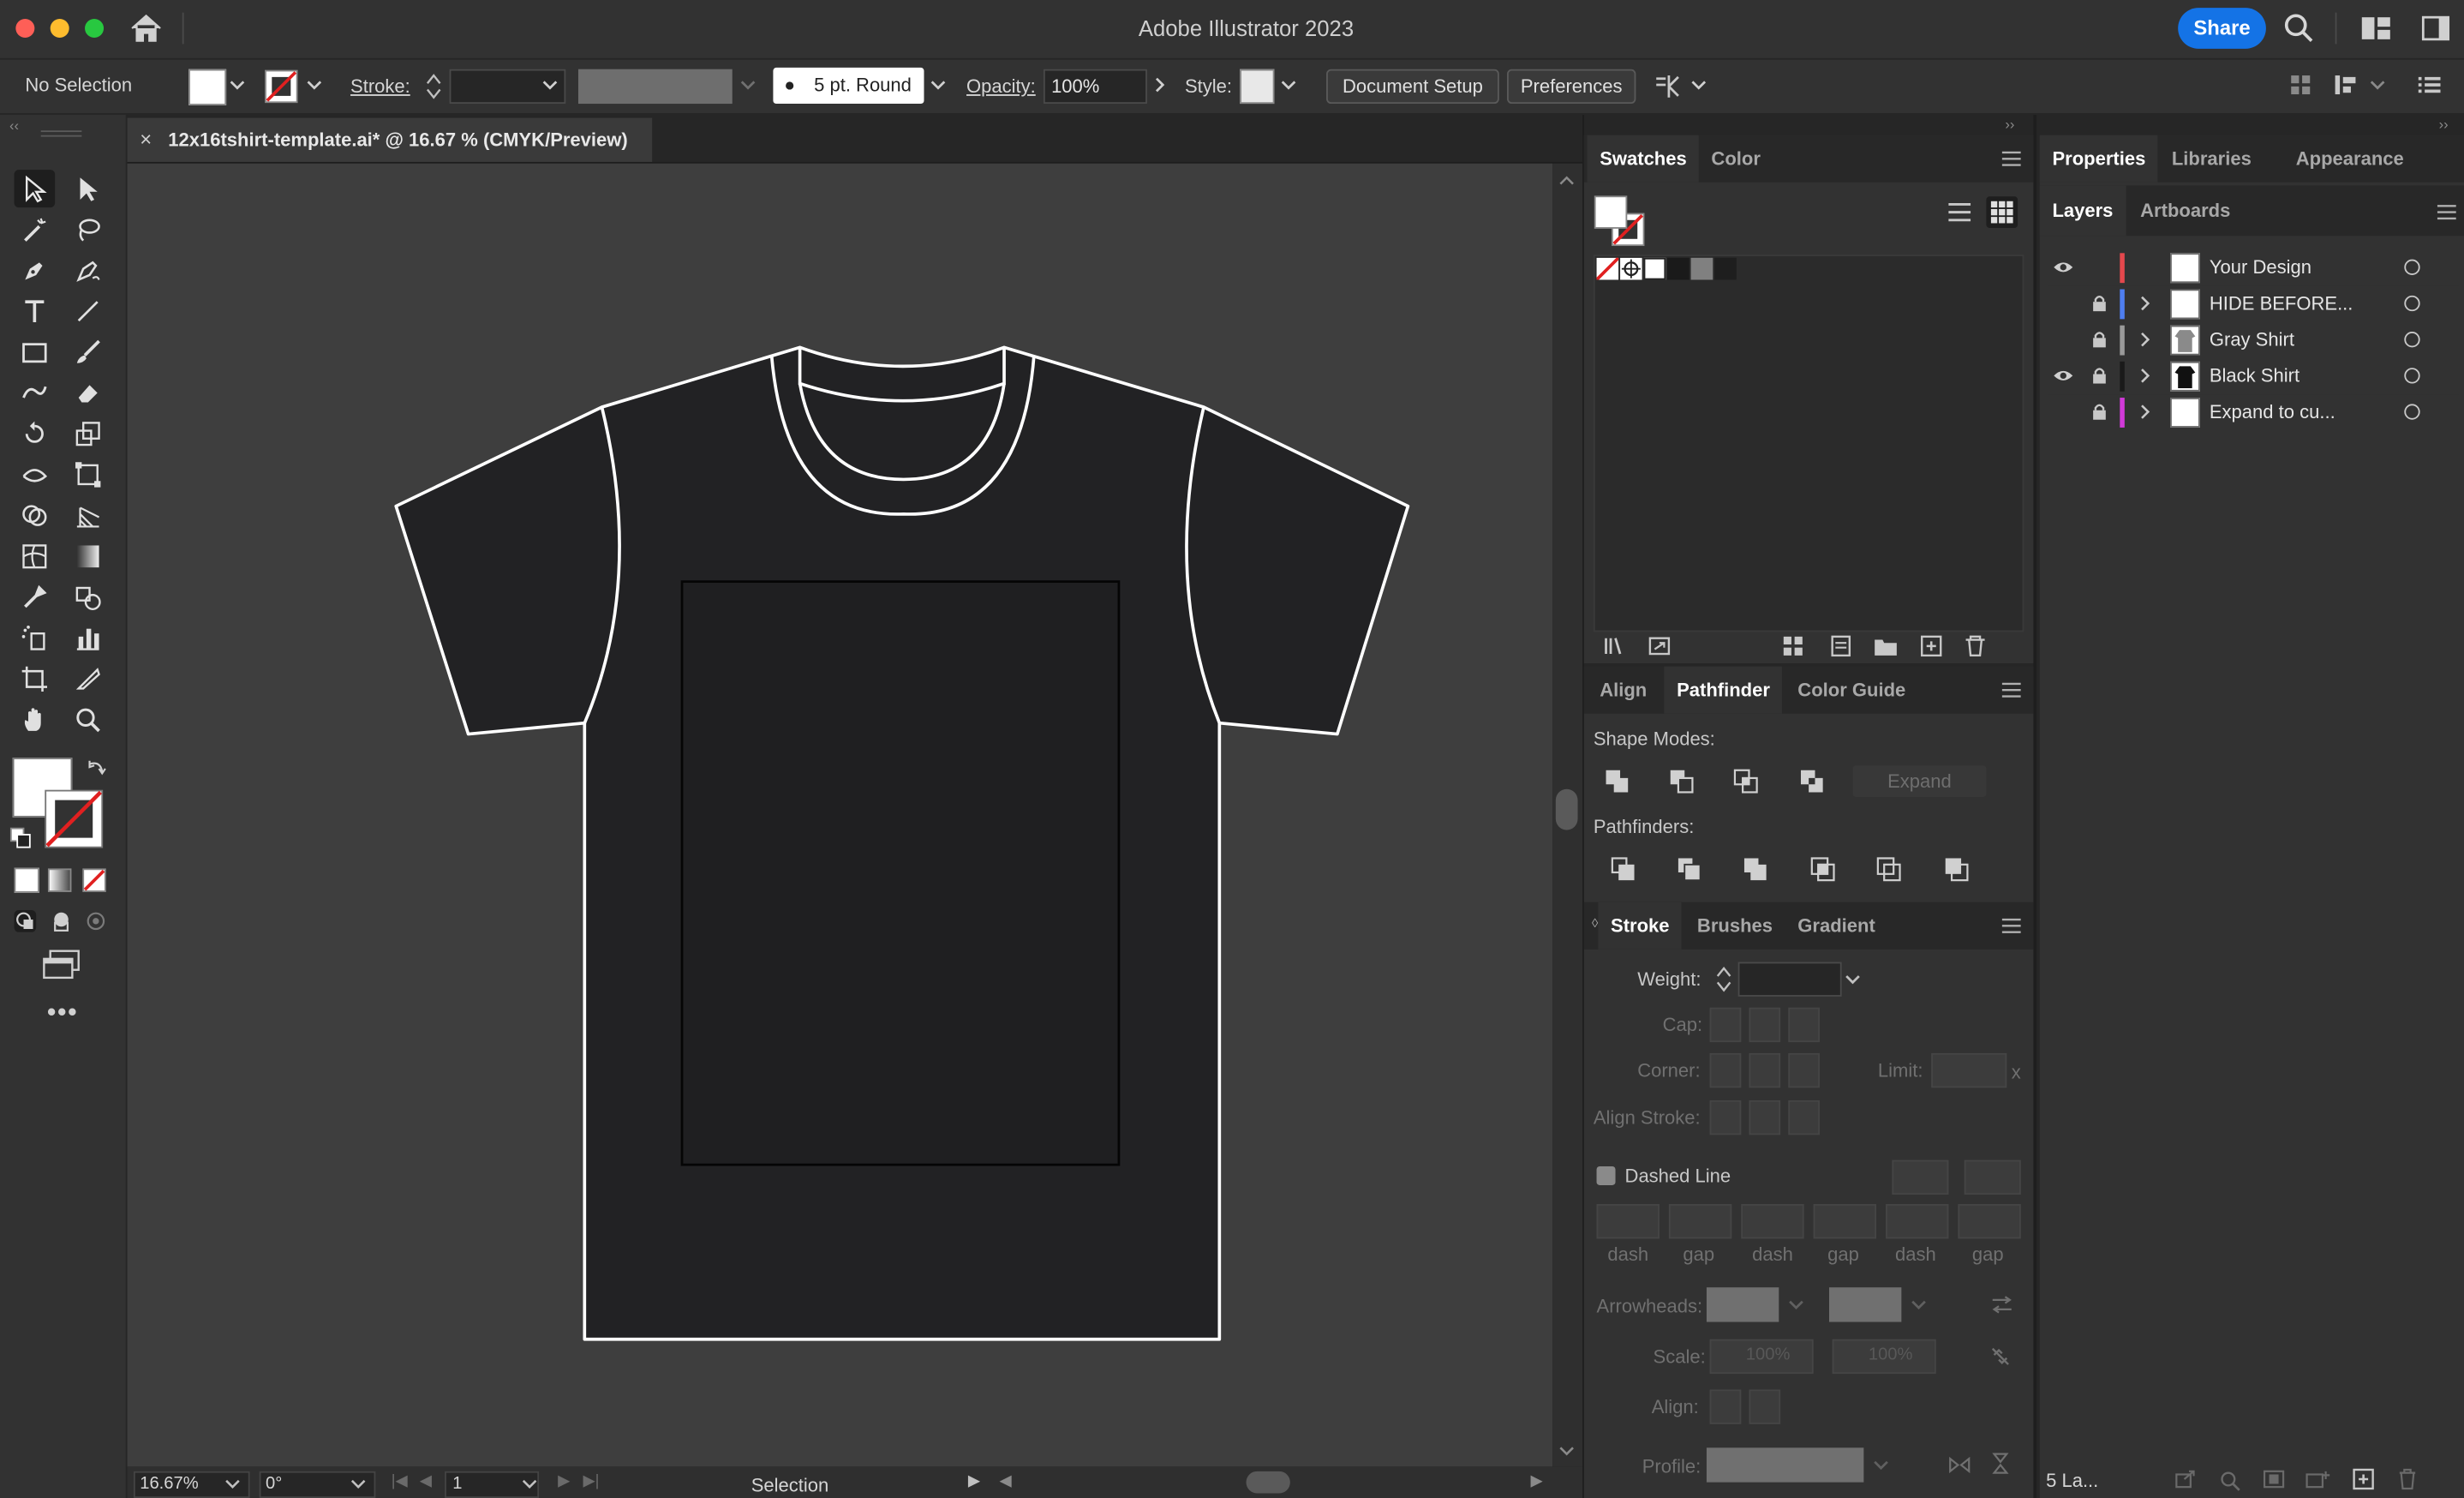 Image resolution: width=2464 pixels, height=1498 pixels. Describe the element at coordinates (1725, 1117) in the screenshot. I see `align-center-button` at that location.